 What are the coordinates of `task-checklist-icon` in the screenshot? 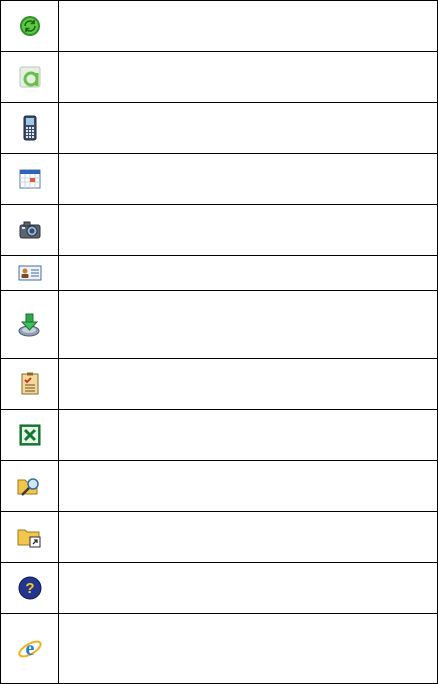 It's located at (30, 384).